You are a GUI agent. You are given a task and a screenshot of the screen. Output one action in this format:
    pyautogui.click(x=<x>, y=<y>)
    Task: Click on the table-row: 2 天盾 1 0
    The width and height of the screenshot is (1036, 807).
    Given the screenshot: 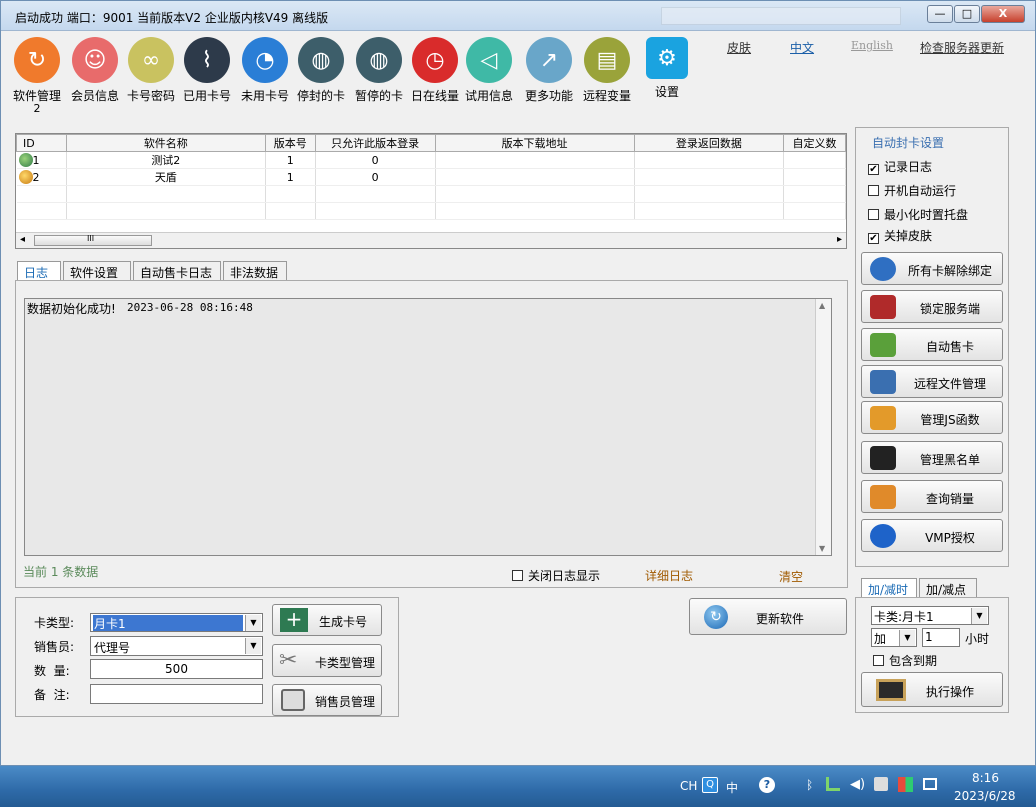 What is the action you would take?
    pyautogui.click(x=431, y=177)
    